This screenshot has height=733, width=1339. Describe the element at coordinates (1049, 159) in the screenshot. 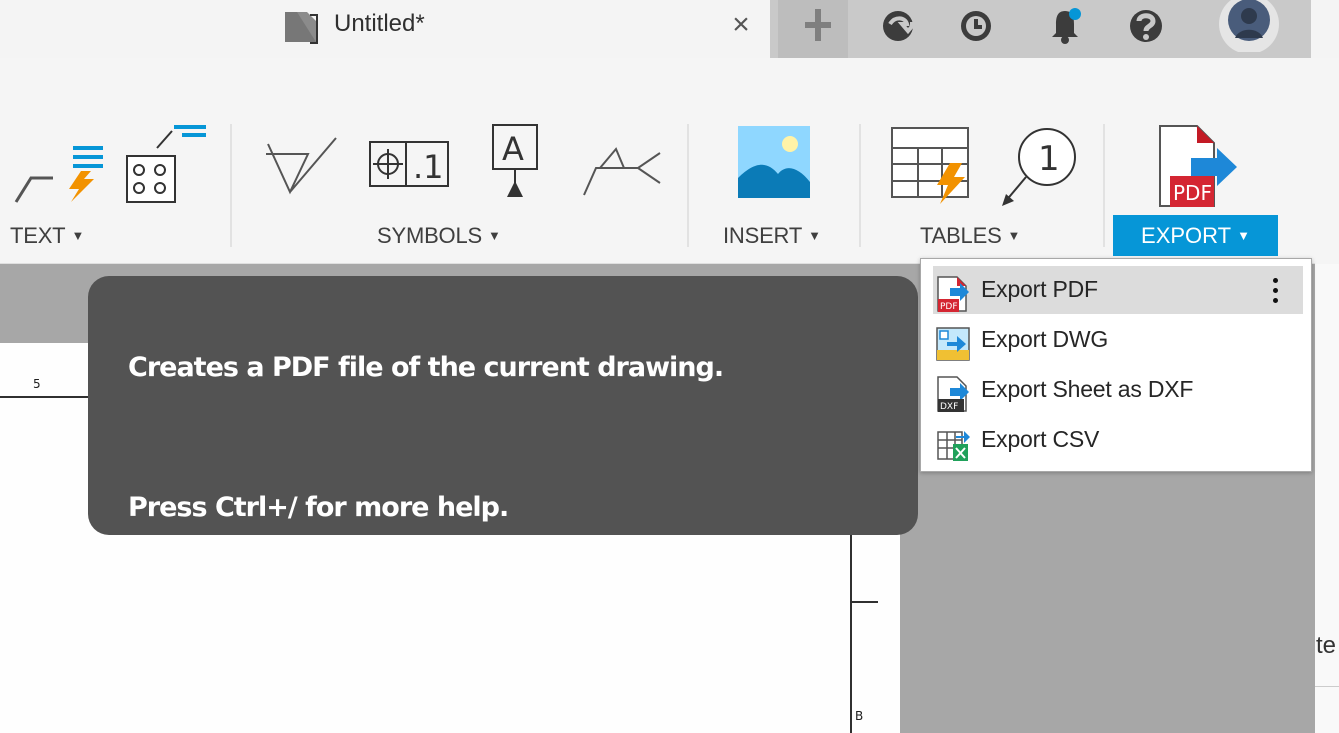

I see `svg-text: 1` at that location.